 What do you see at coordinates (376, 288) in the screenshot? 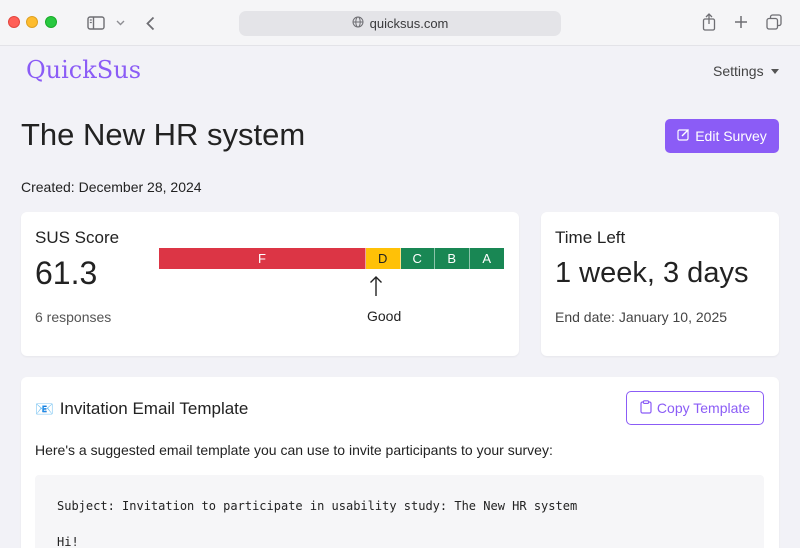
I see `arrow-up-icon` at bounding box center [376, 288].